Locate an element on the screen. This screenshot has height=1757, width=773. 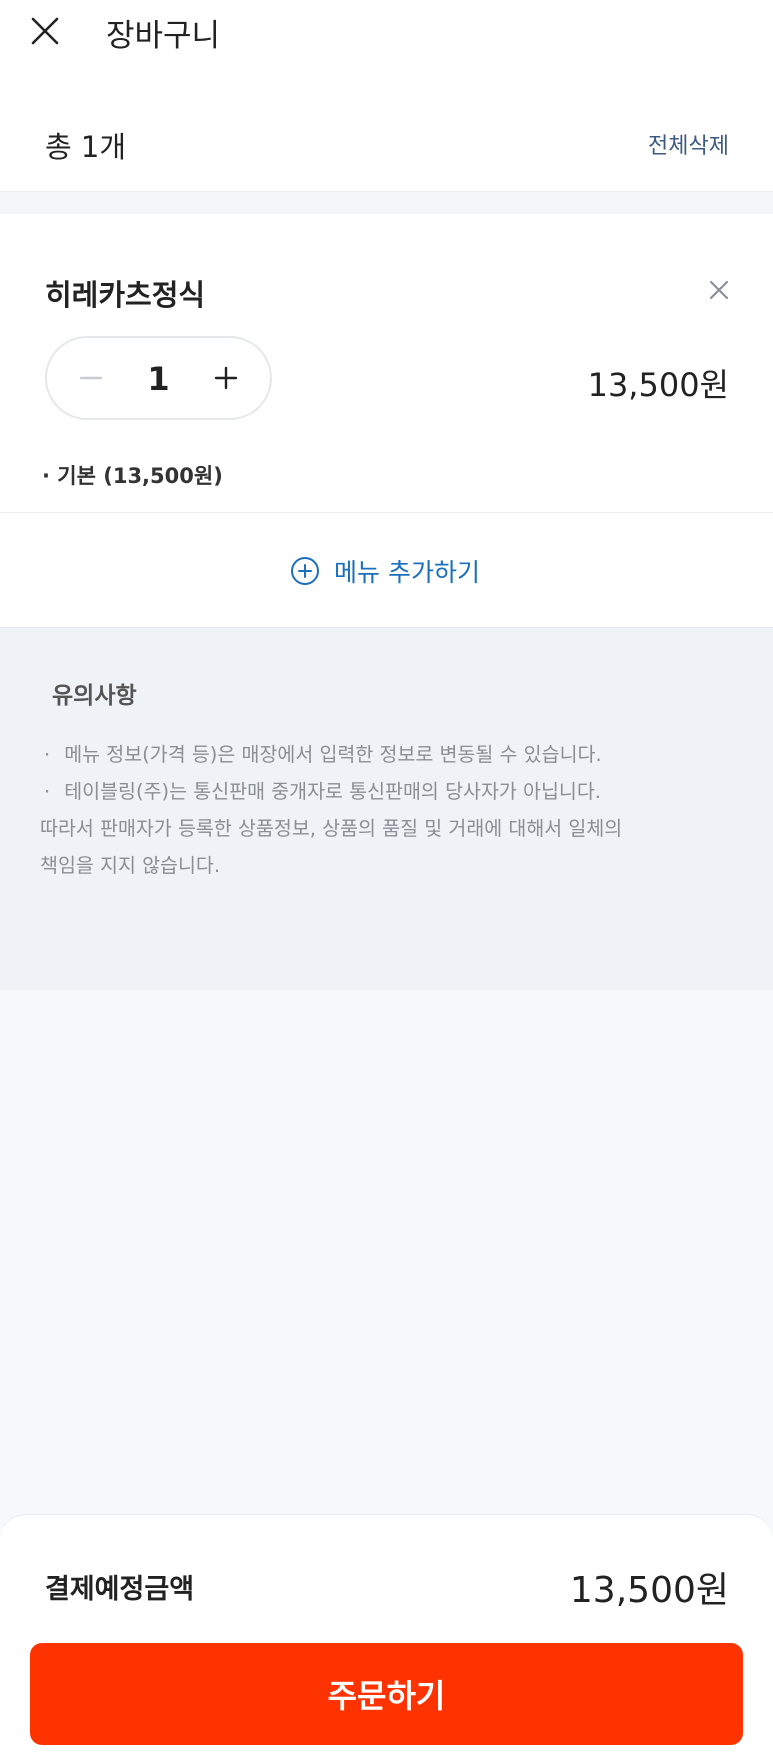
close-icon is located at coordinates (45, 31).